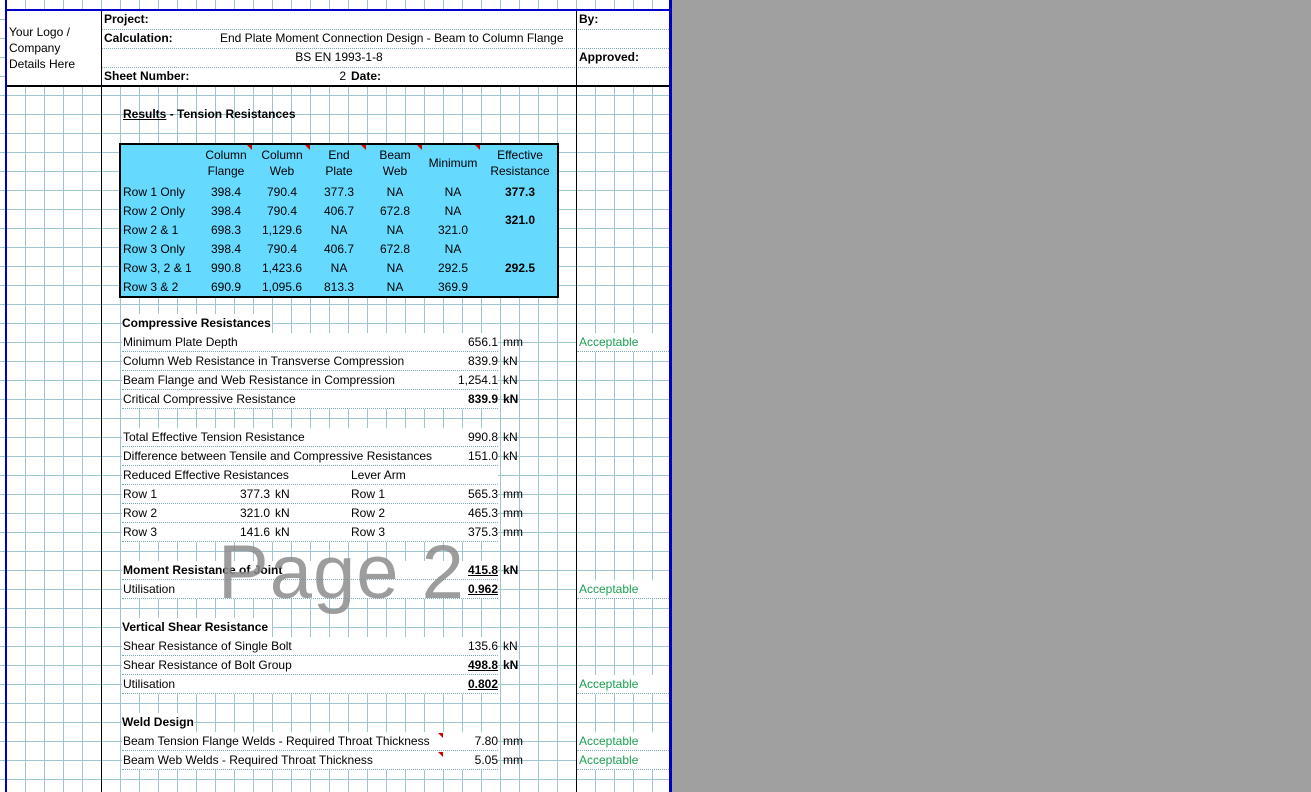  Describe the element at coordinates (226, 287) in the screenshot. I see `table-cell-cf: 690.9` at that location.